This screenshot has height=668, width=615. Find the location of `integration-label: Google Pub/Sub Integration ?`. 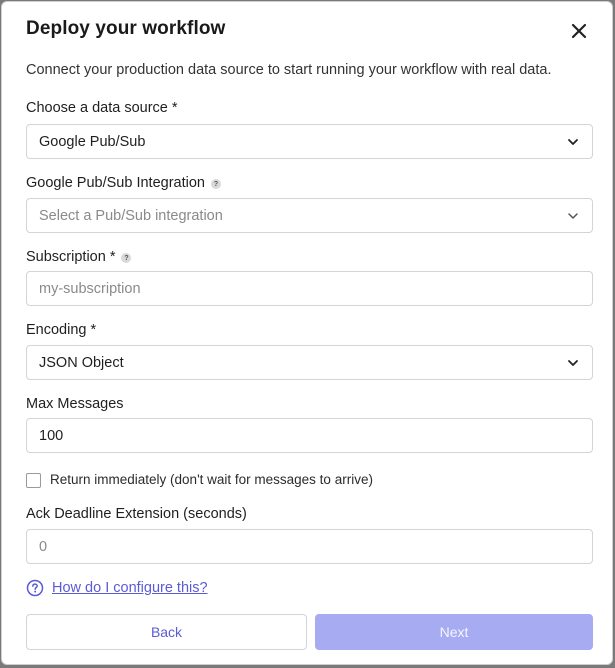

integration-label: Google Pub/Sub Integration ? is located at coordinates (123, 183).